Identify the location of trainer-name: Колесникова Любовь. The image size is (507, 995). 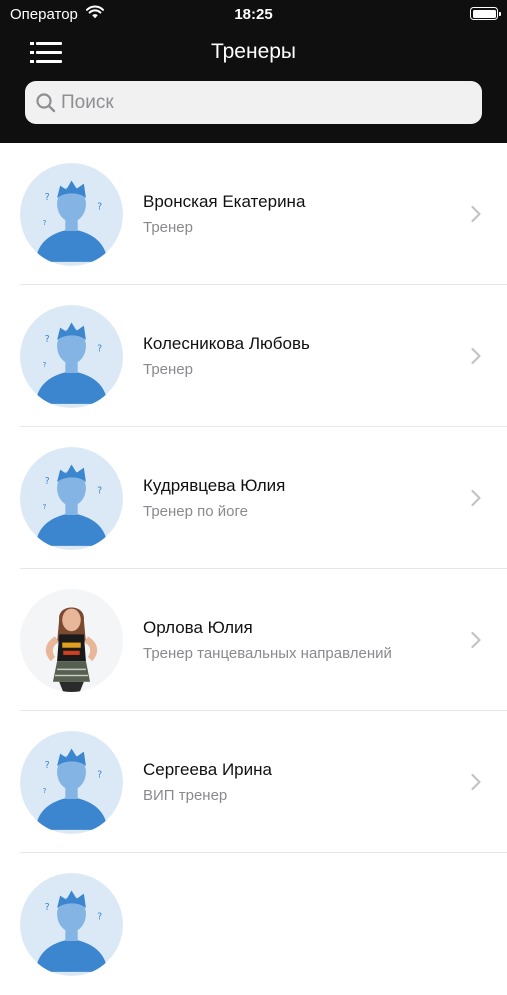
(226, 343).